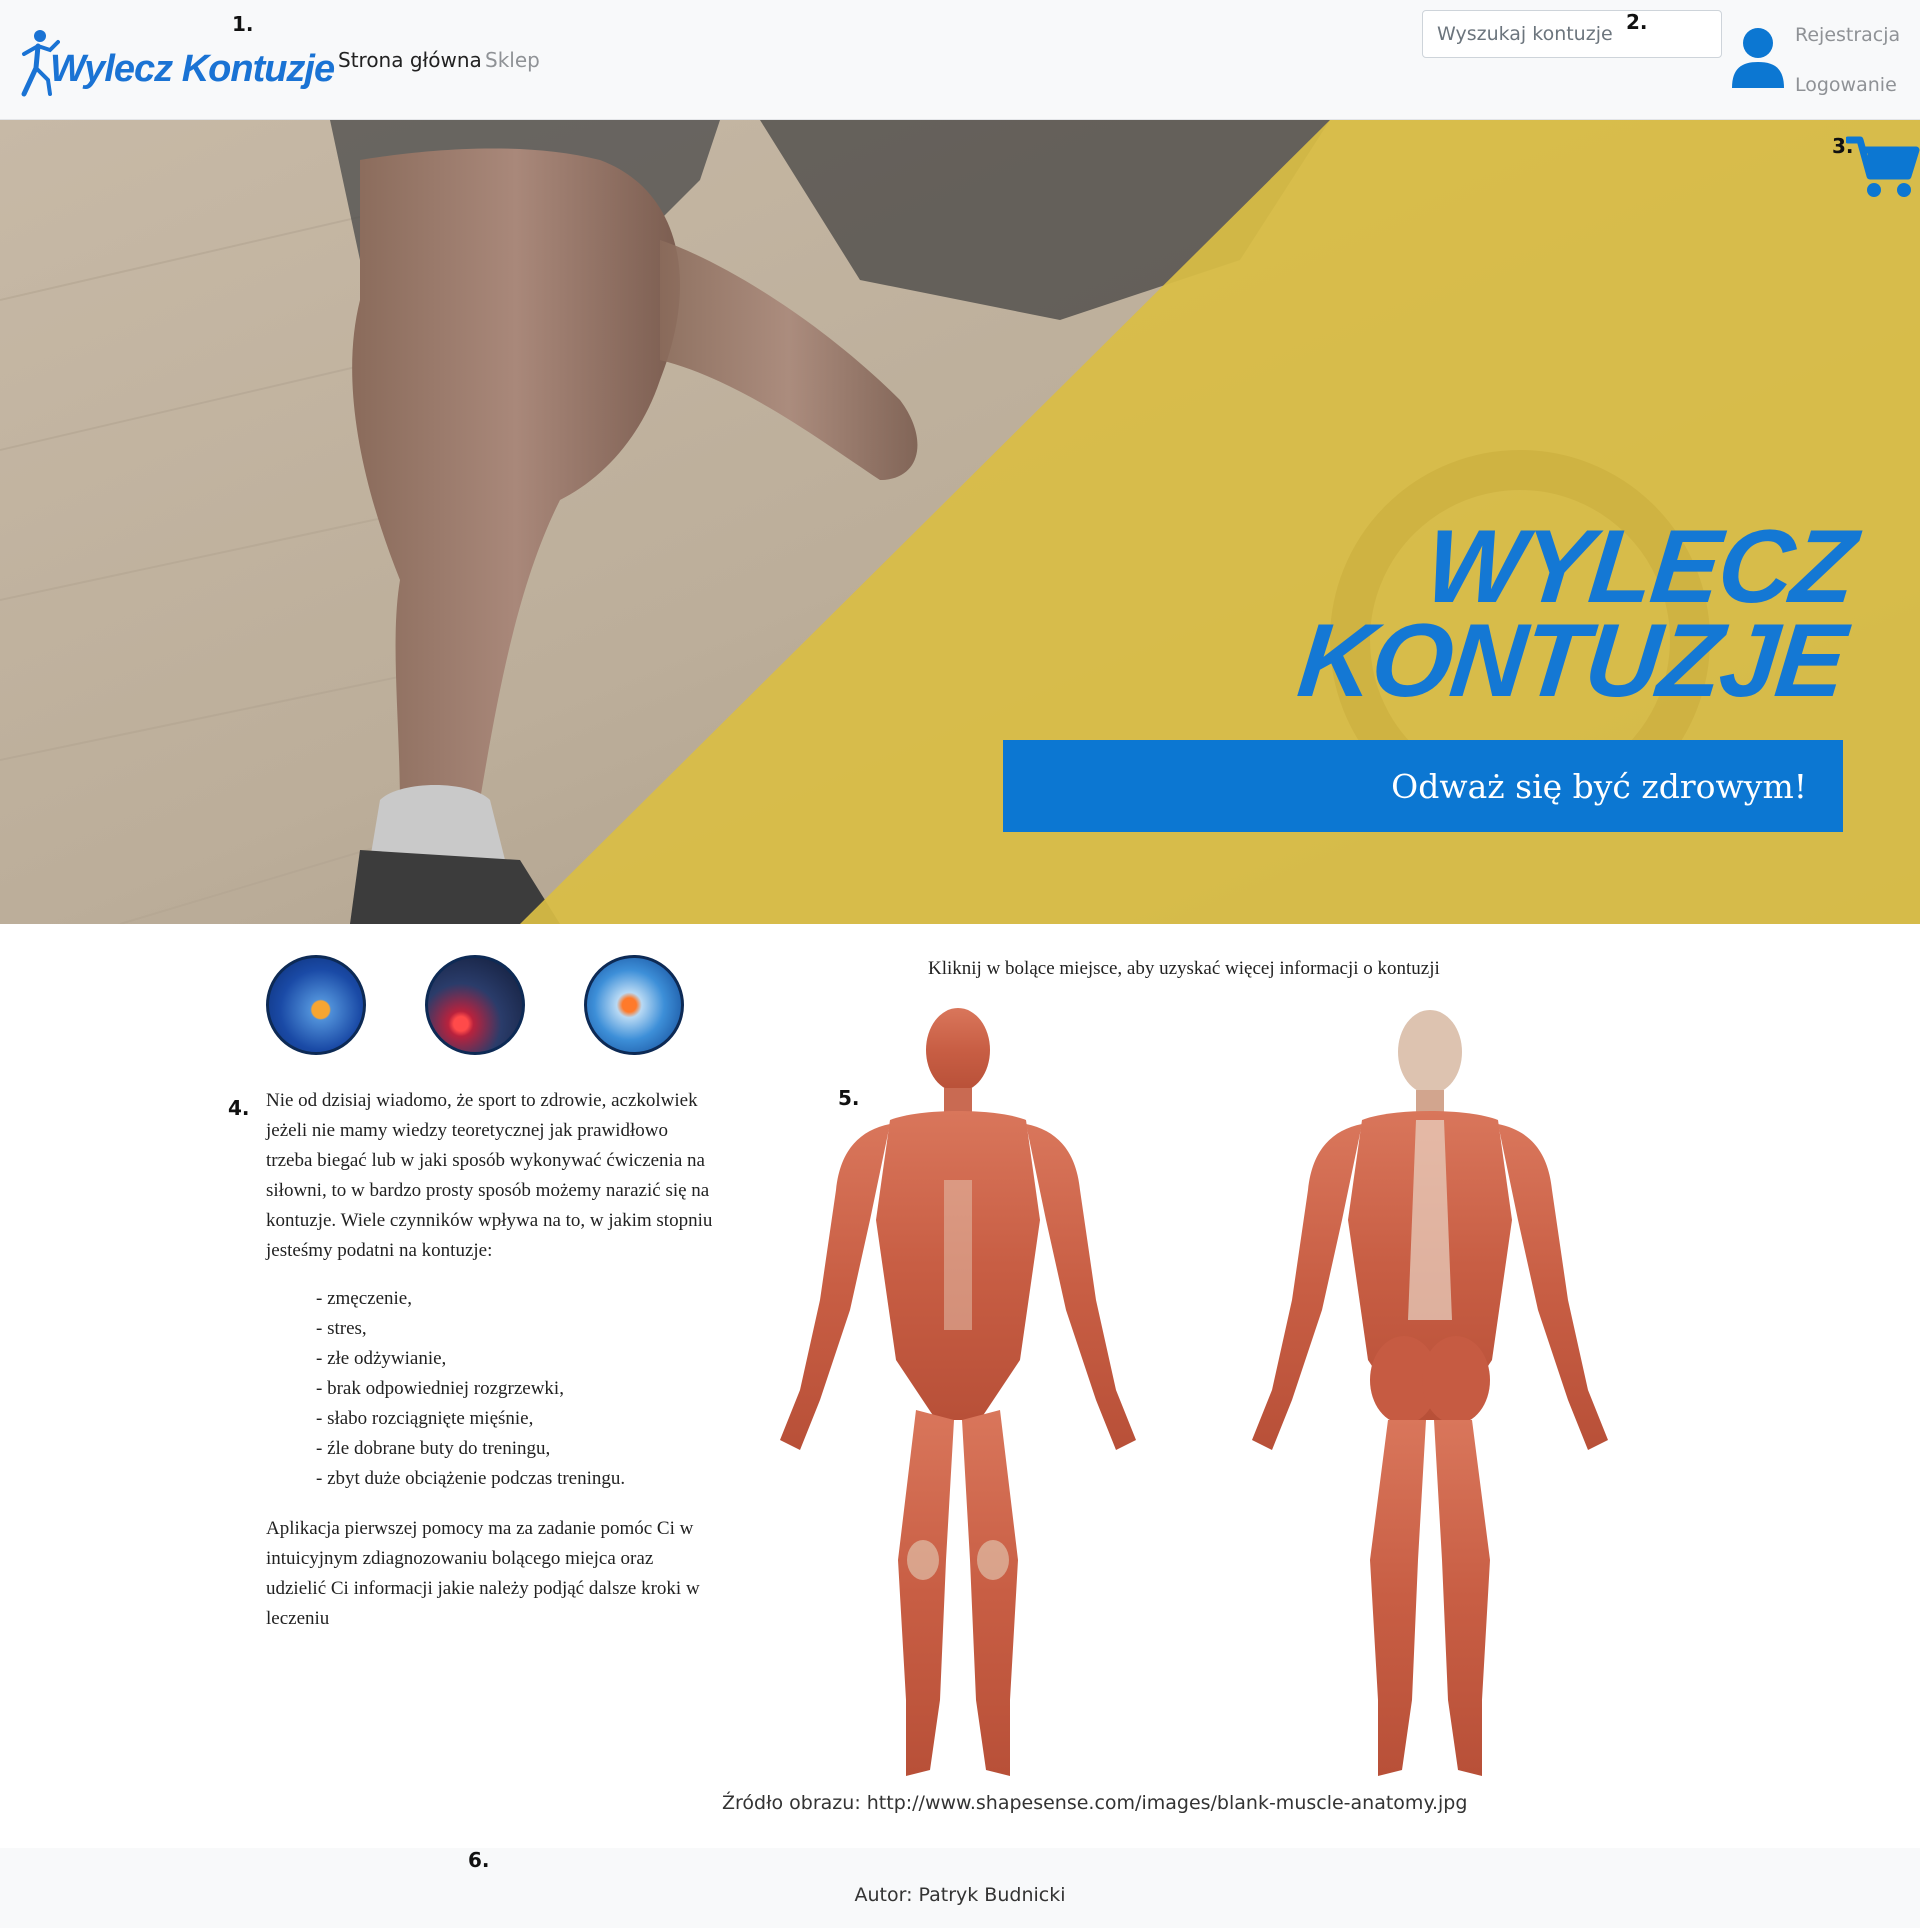  I want to click on hero-cta-button: Odważ się być zdrowym!, so click(1423, 786).